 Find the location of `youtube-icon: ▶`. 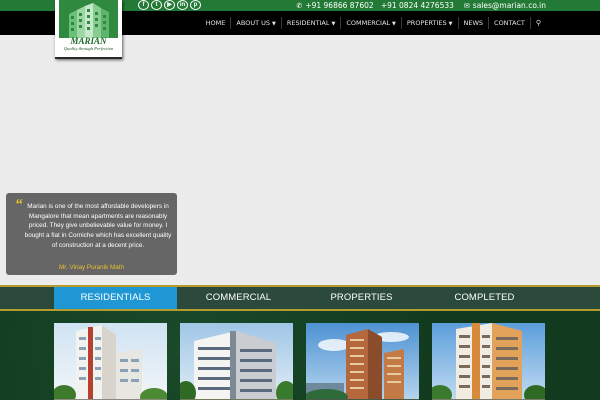

youtube-icon: ▶ is located at coordinates (169, 5).